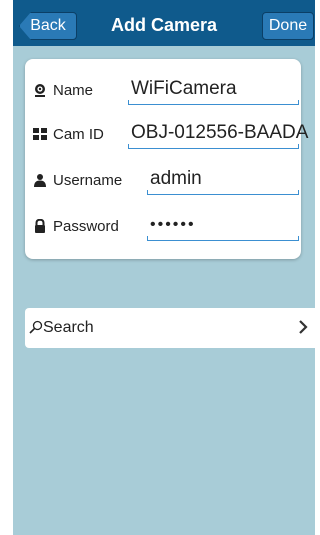 This screenshot has width=320, height=535. Describe the element at coordinates (78, 134) in the screenshot. I see `cam-id-label: Cam ID` at that location.